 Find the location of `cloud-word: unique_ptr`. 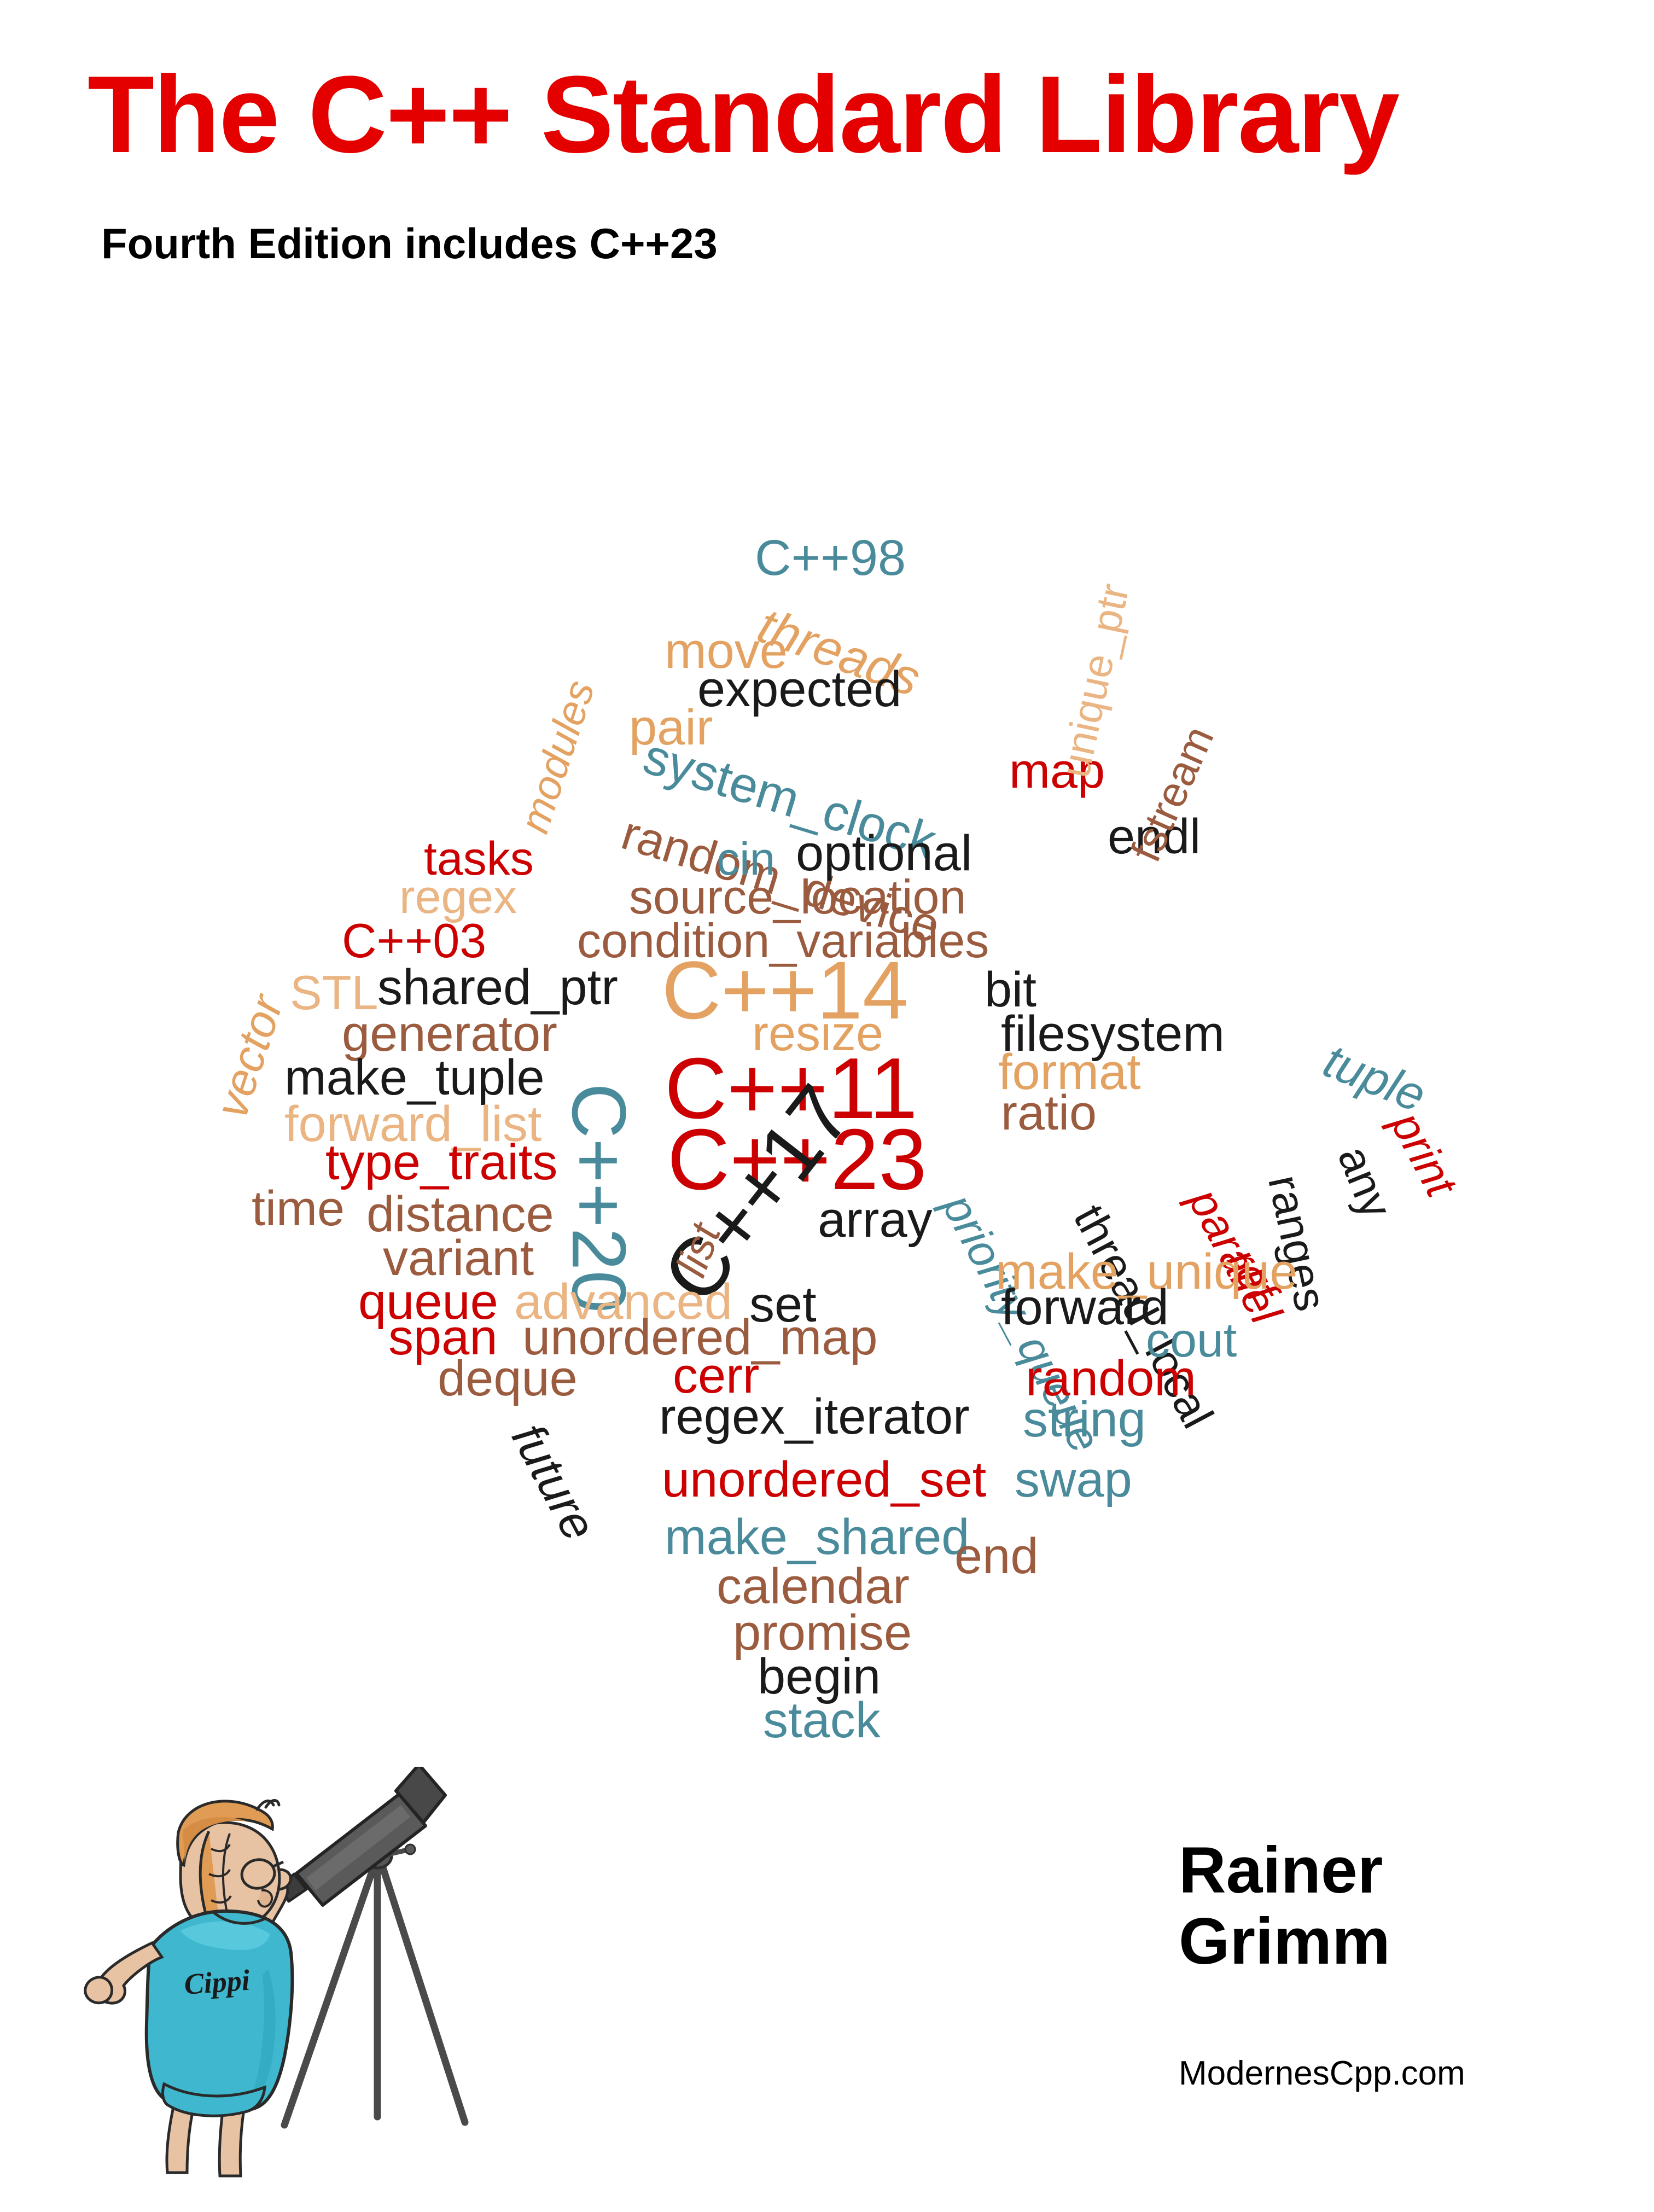

cloud-word: unique_ptr is located at coordinates (1094, 680).